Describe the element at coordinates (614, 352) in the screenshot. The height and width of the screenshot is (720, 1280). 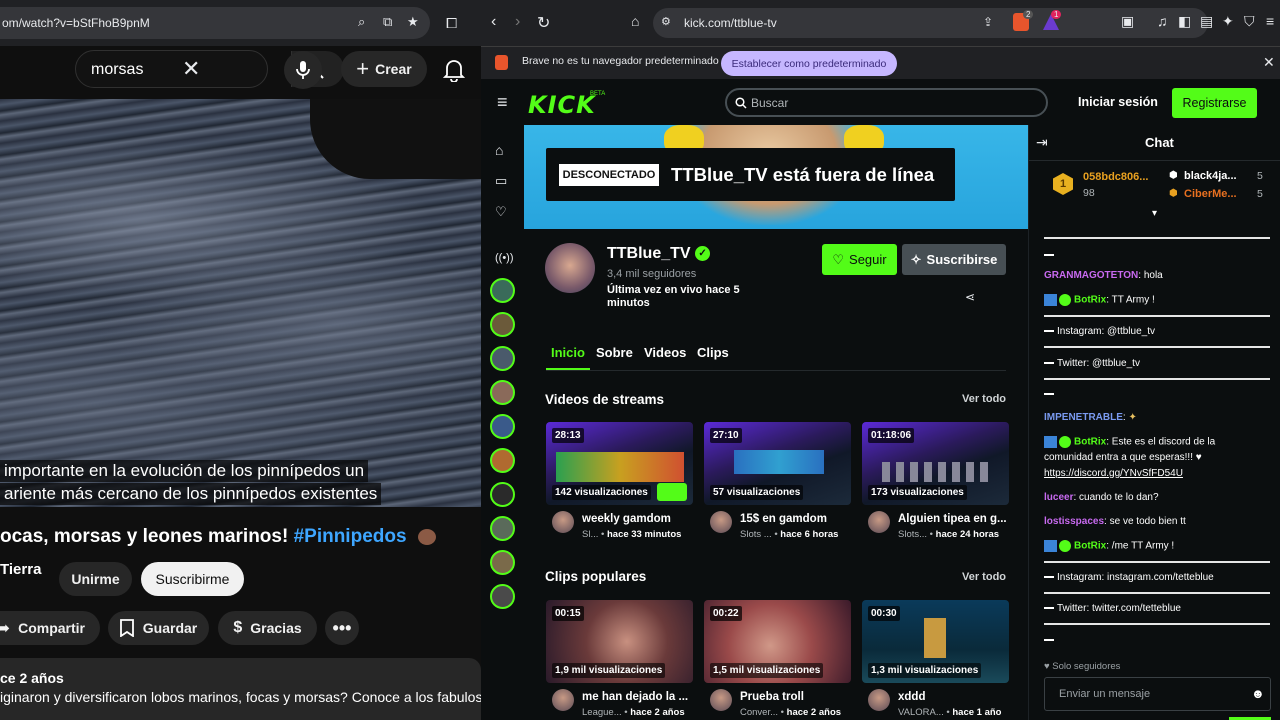
I see `tab-sobre: Sobre` at that location.